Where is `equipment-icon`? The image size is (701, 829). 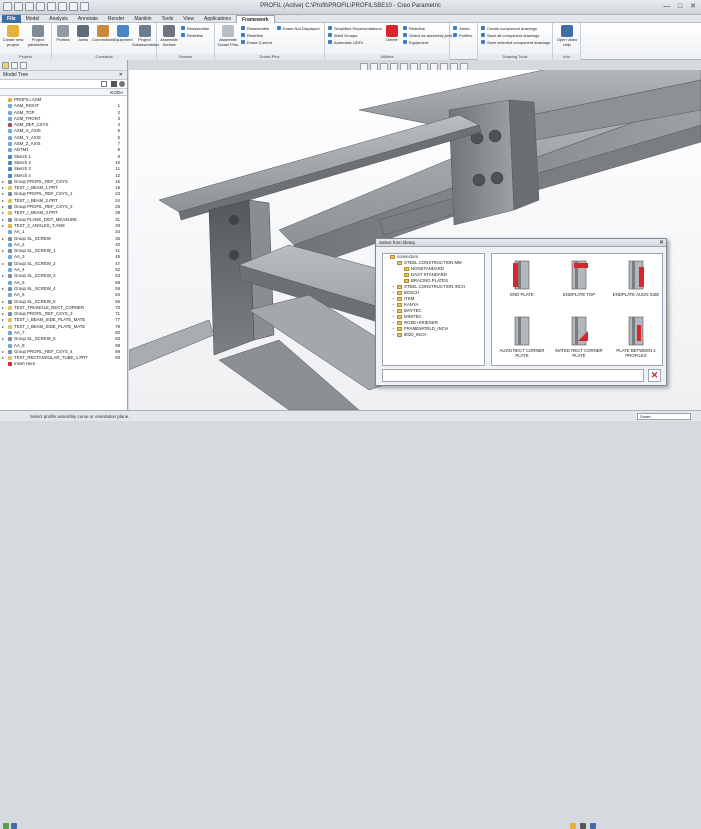 equipment-icon is located at coordinates (123, 31).